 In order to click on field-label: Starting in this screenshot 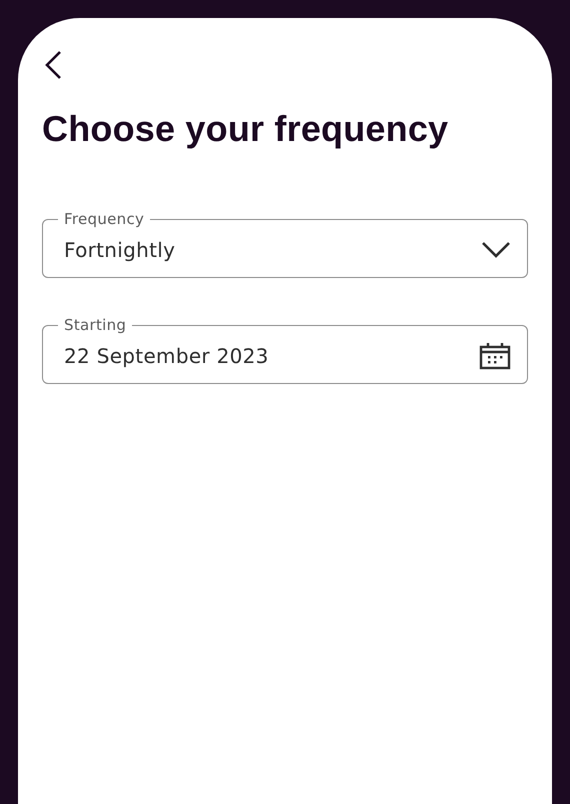, I will do `click(95, 325)`.